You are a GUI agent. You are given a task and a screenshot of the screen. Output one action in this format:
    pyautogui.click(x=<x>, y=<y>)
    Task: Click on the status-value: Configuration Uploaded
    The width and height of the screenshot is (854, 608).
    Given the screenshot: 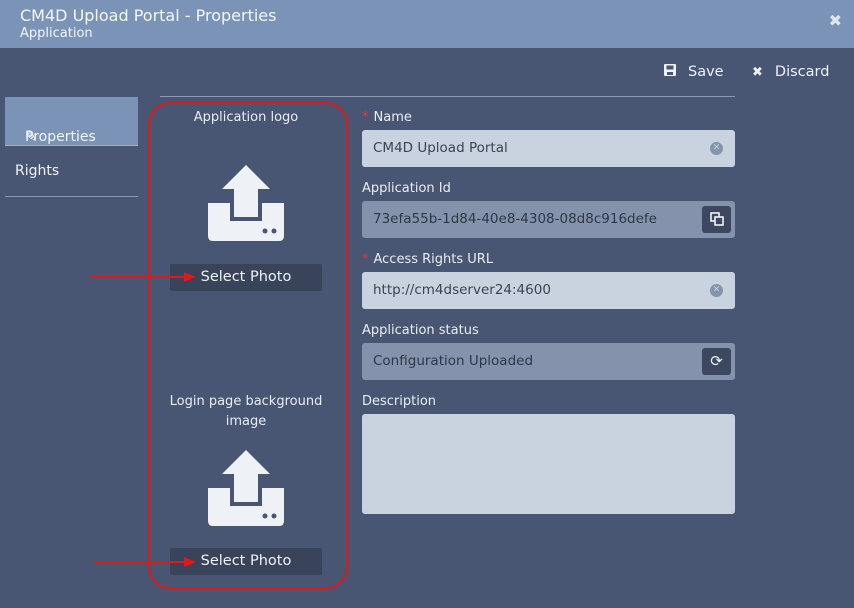 What is the action you would take?
    pyautogui.click(x=453, y=361)
    